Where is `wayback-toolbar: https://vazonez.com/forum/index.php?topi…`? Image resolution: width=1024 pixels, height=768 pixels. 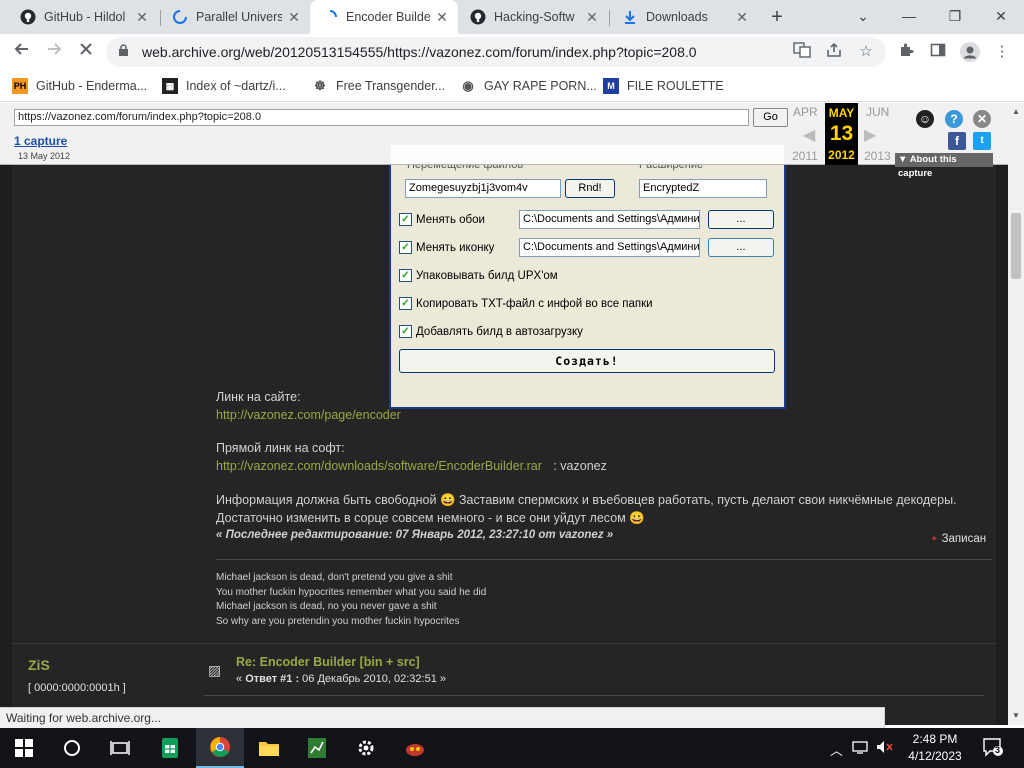
wayback-toolbar: https://vazonez.com/forum/index.php?topi… is located at coordinates (504, 141).